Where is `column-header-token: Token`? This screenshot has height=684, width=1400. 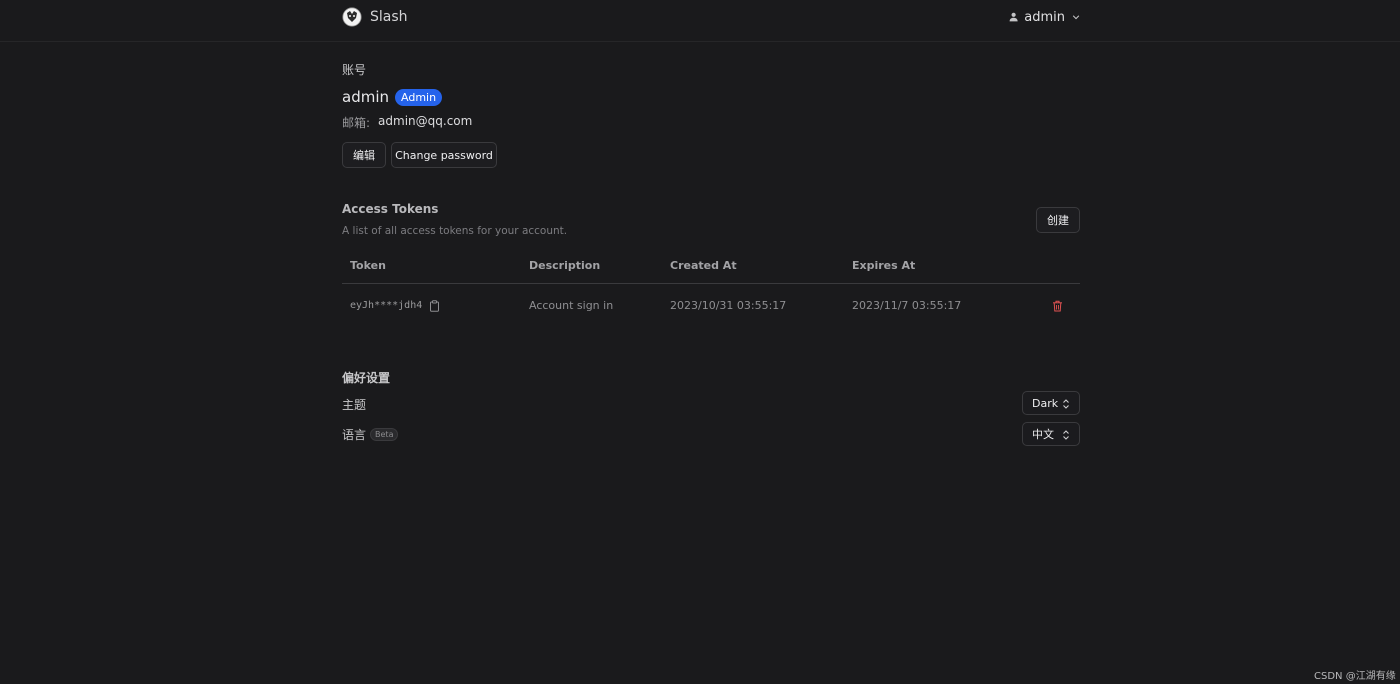 column-header-token: Token is located at coordinates (368, 265).